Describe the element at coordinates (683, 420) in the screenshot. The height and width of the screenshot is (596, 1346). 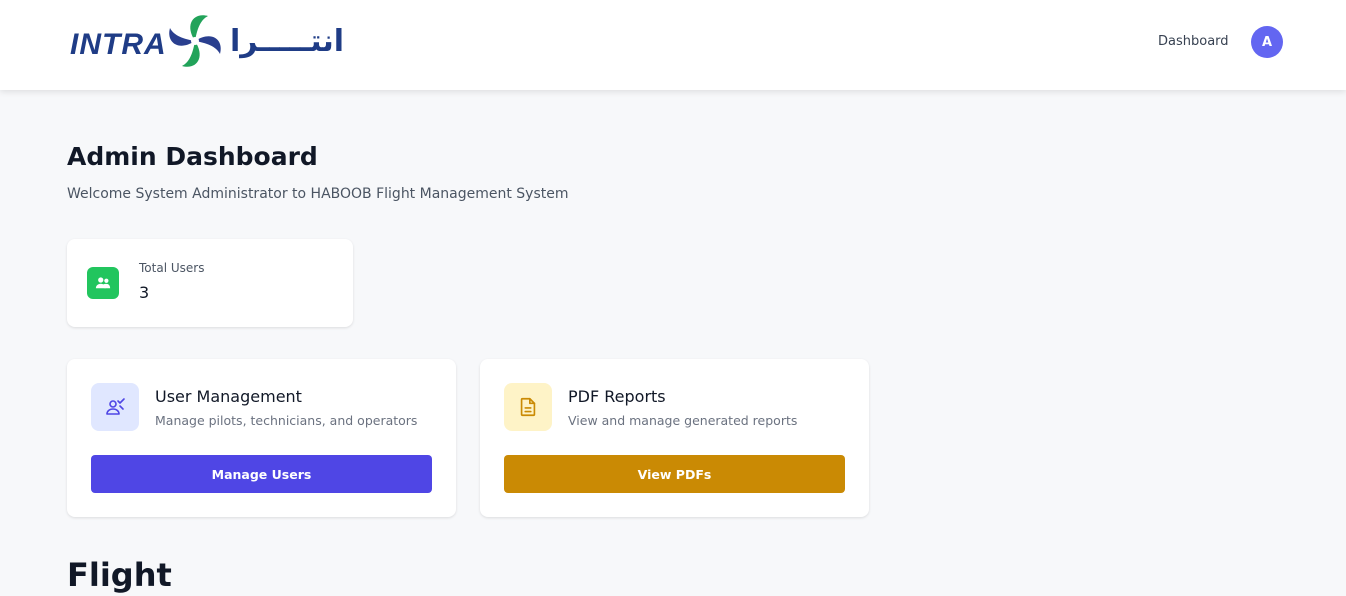
I see `pdf-reports-description: View and manage generated reports` at that location.